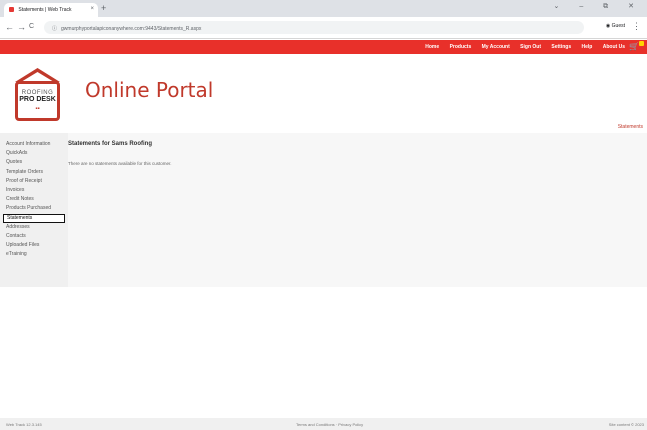  I want to click on footer-copyright: Site content © 2023, so click(626, 424).